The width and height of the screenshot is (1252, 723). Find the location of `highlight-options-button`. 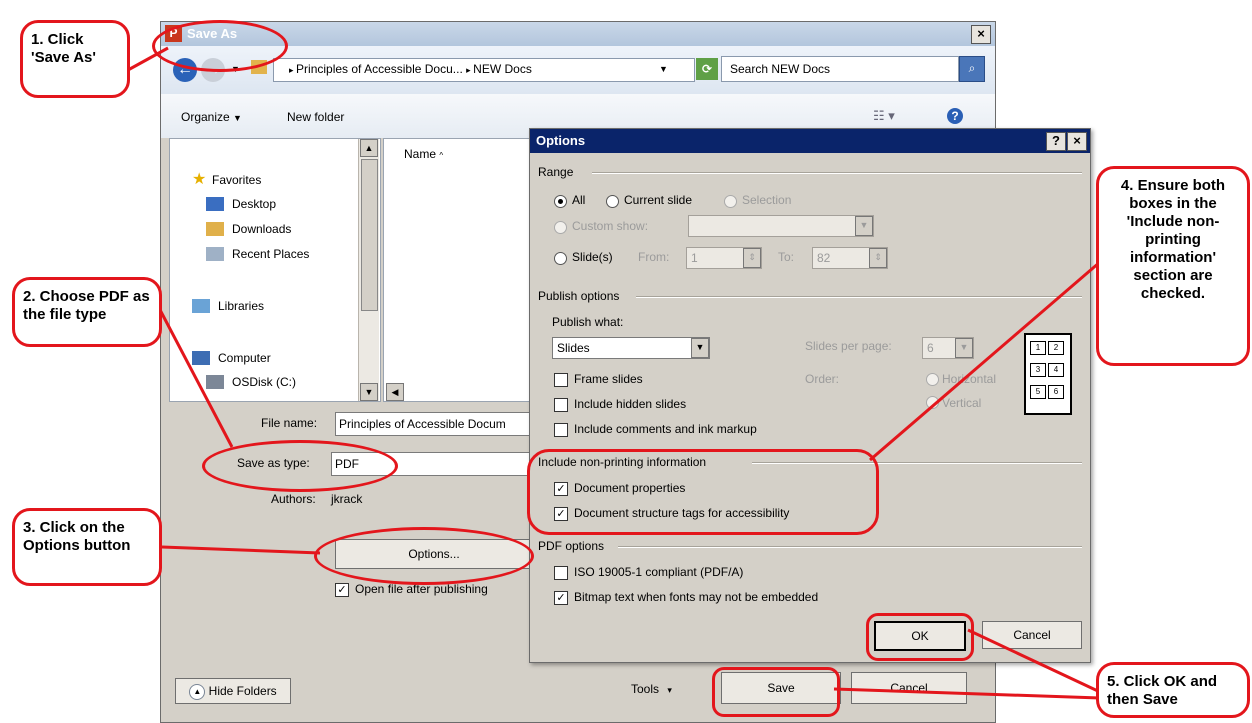

highlight-options-button is located at coordinates (424, 556).